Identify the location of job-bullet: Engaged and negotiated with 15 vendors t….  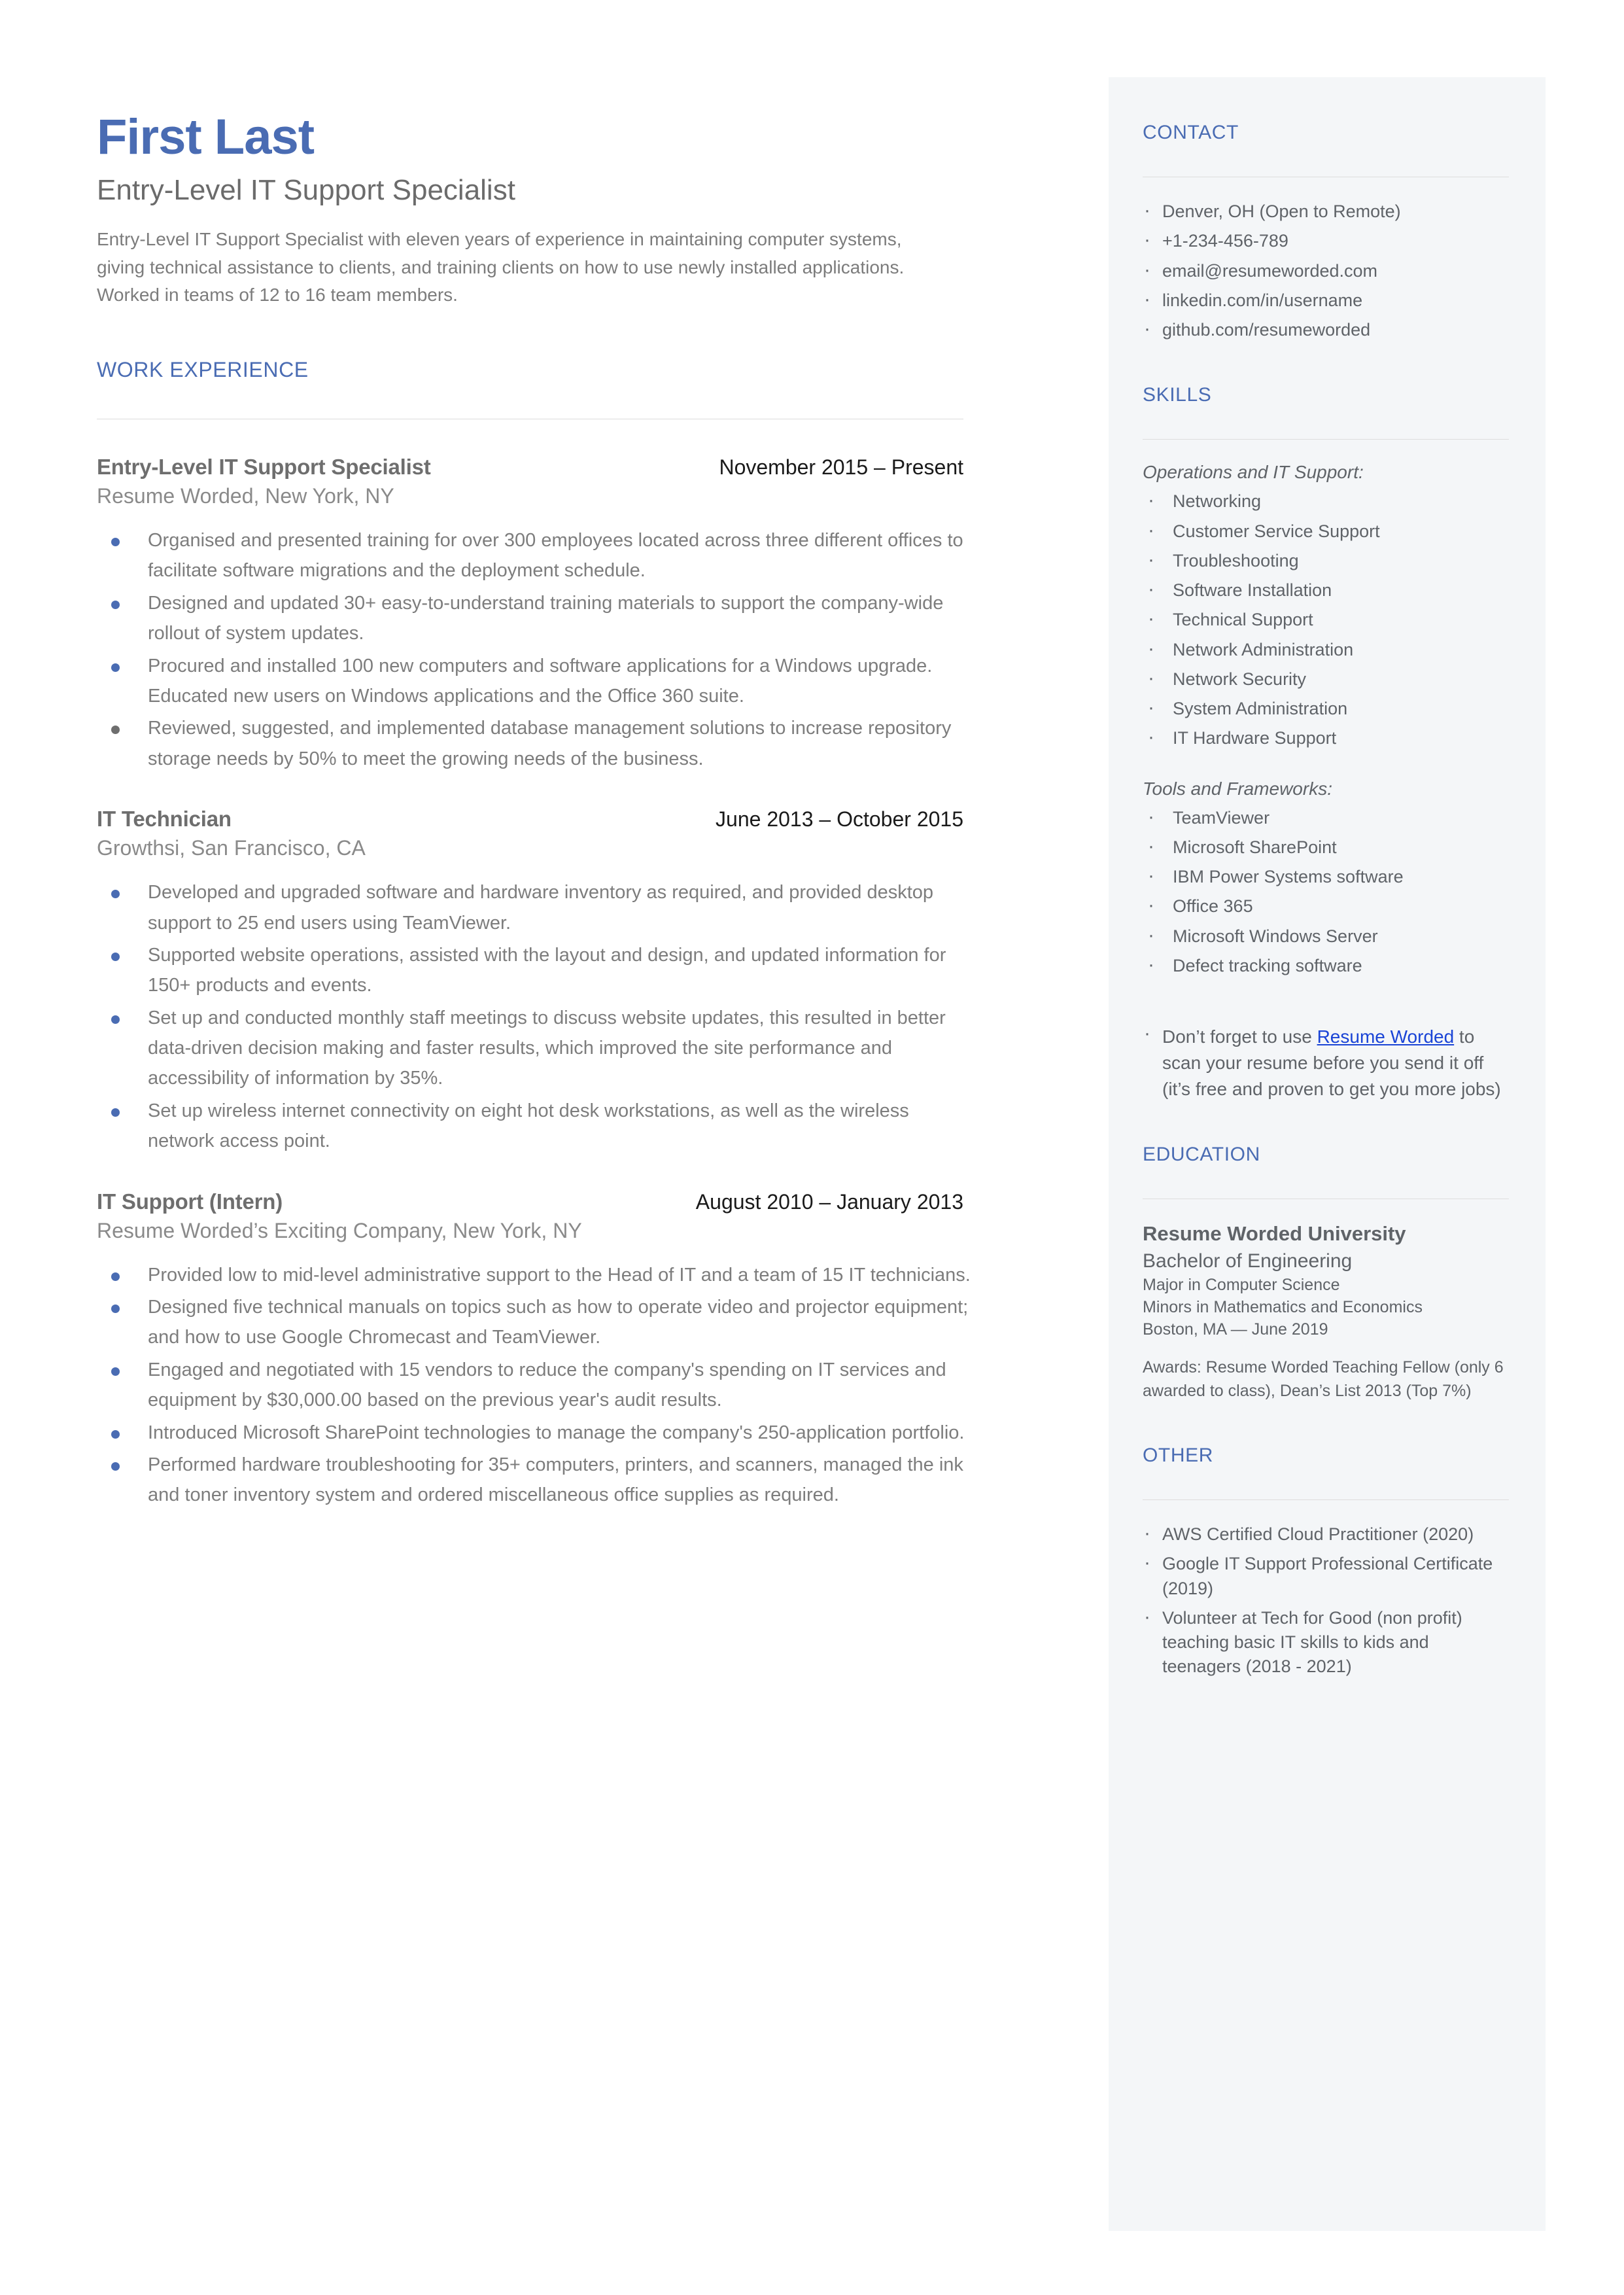
(535, 1385).